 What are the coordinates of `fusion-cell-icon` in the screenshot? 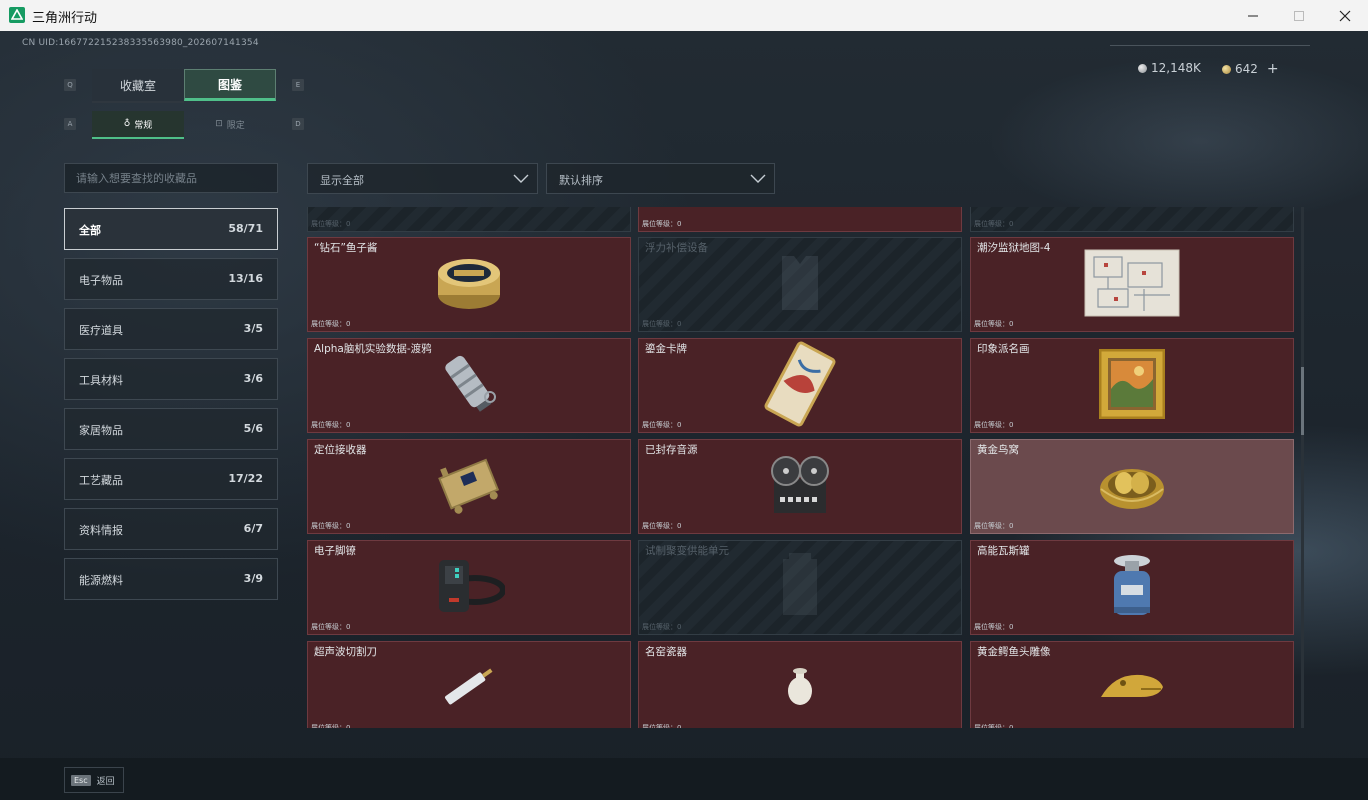 It's located at (800, 588).